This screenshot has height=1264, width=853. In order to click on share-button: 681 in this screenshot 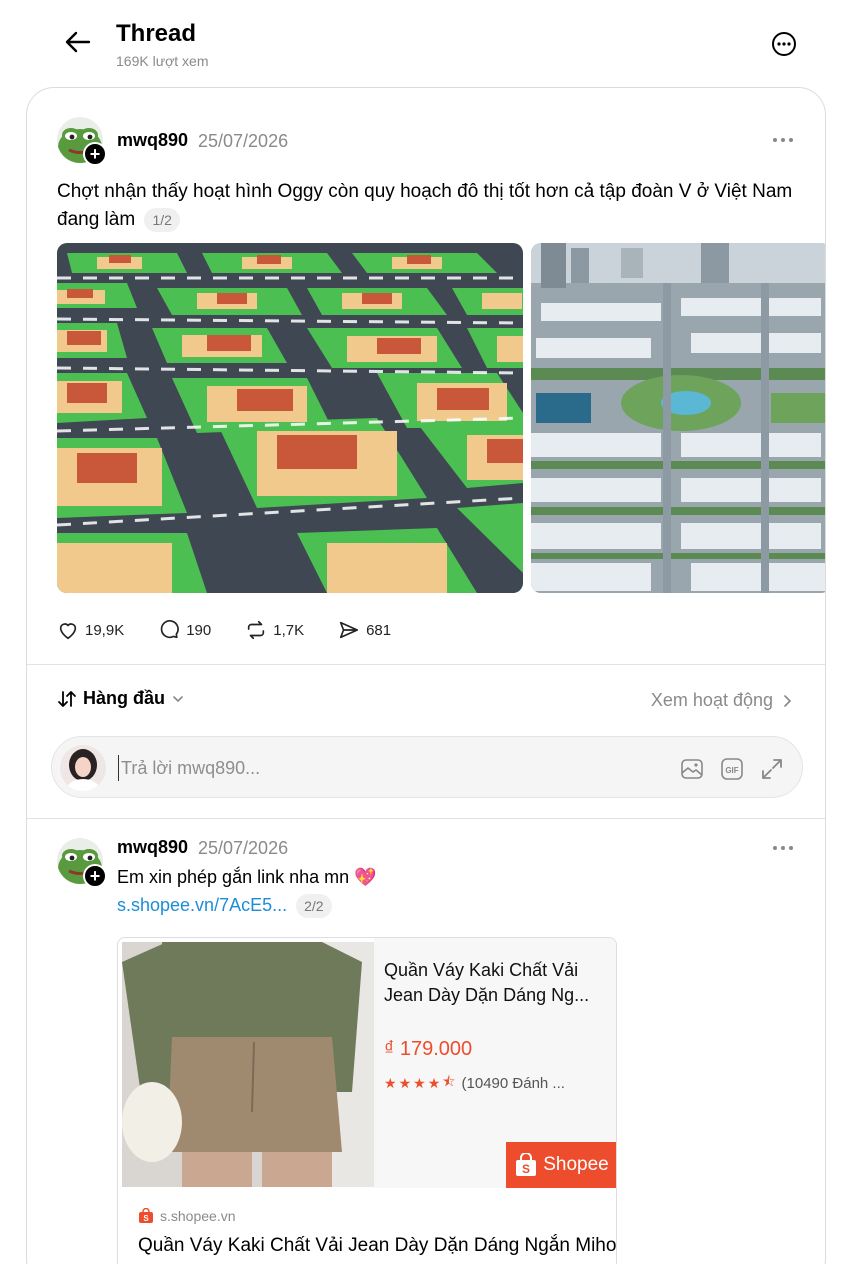, I will do `click(364, 630)`.